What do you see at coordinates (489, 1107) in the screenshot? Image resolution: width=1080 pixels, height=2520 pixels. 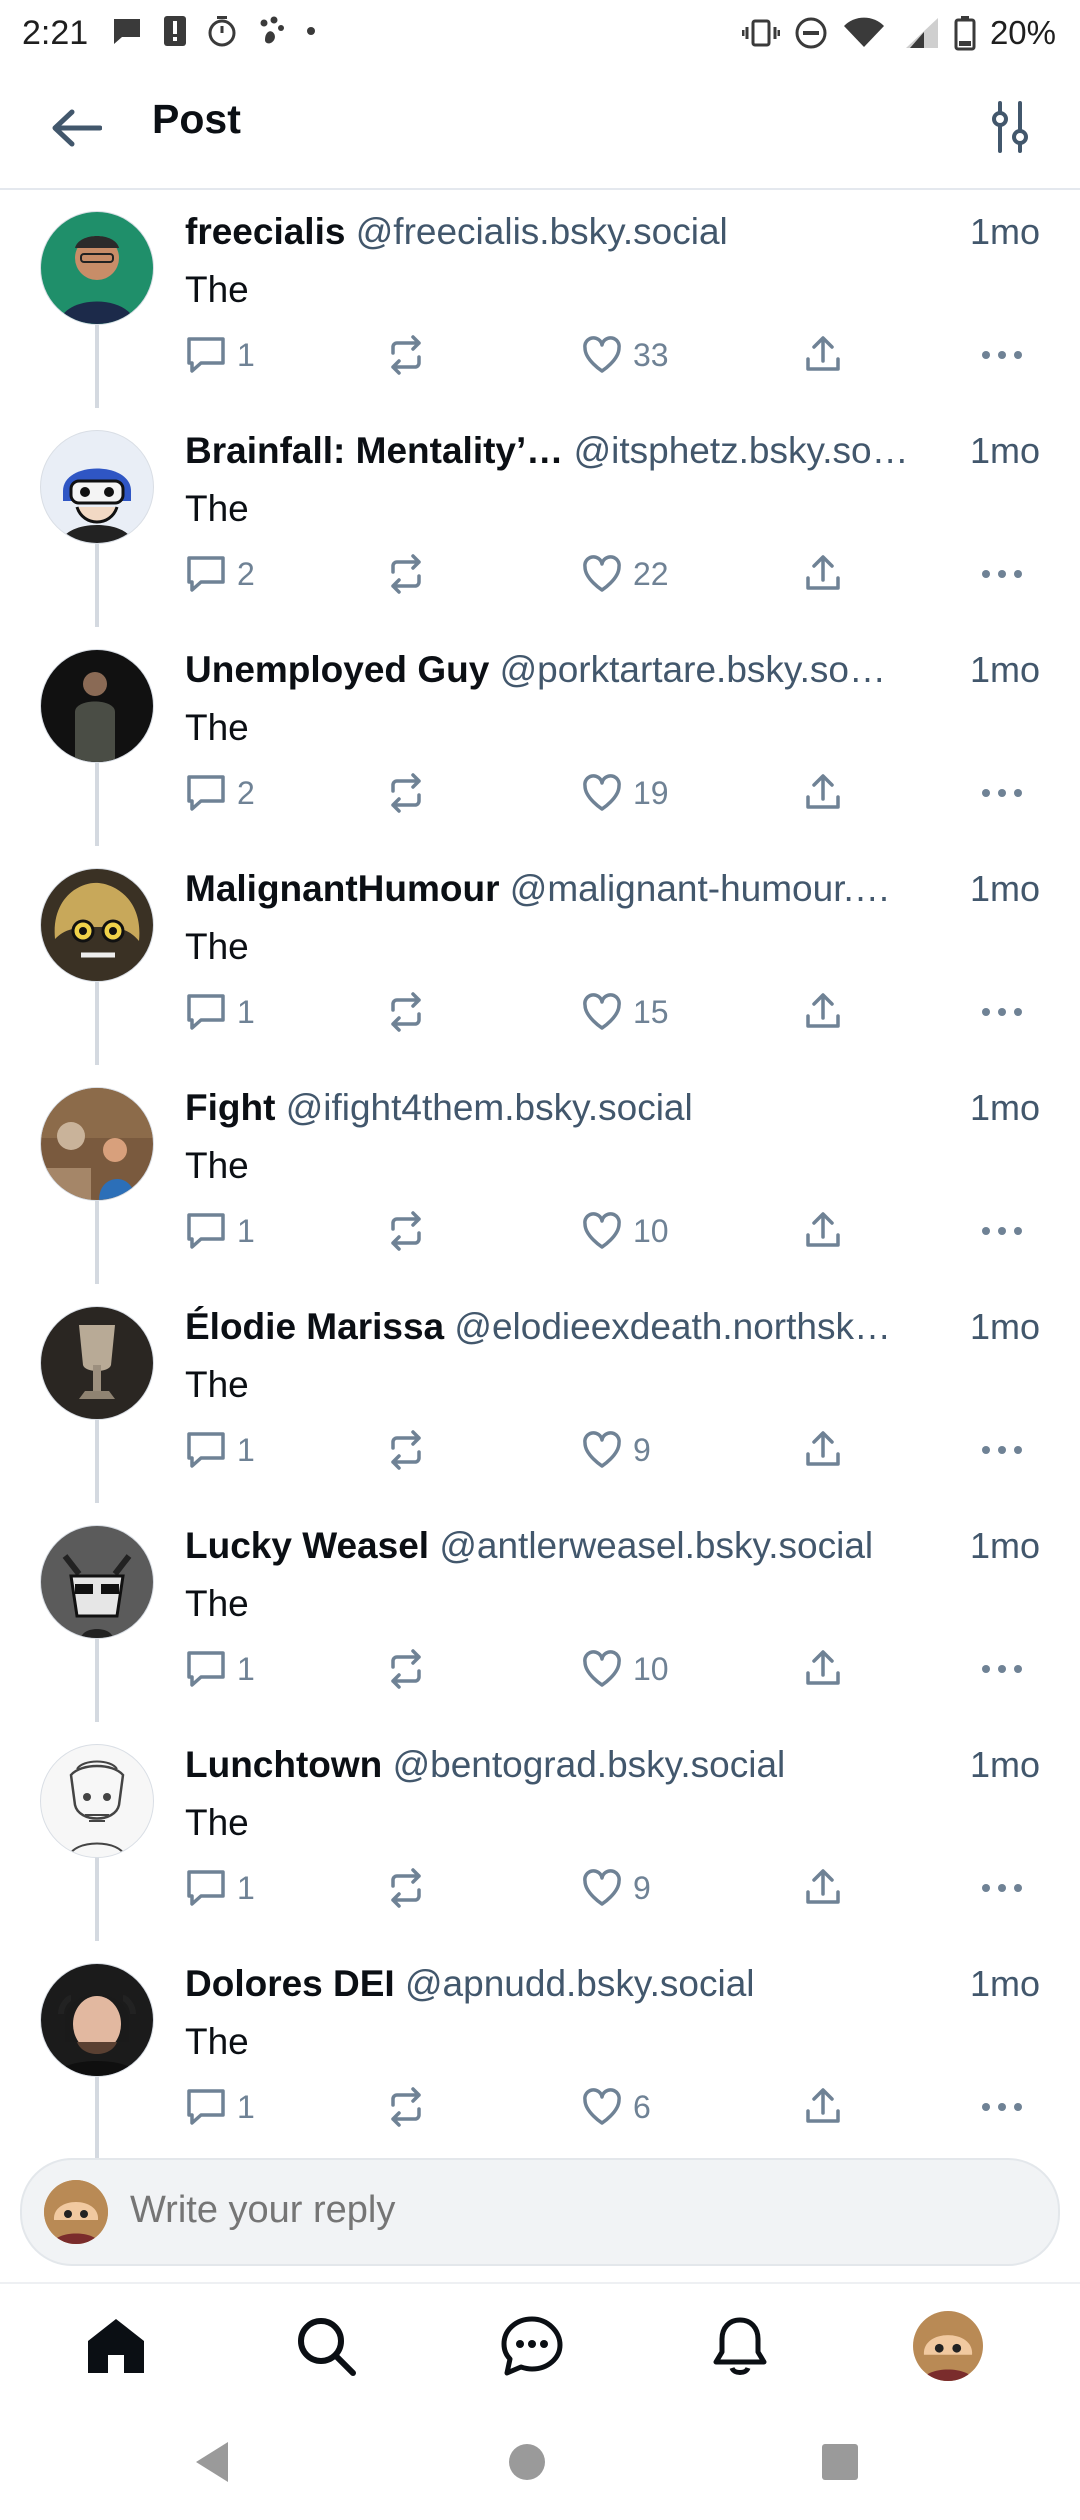 I see `handle: @ifight4them.bsky.social` at bounding box center [489, 1107].